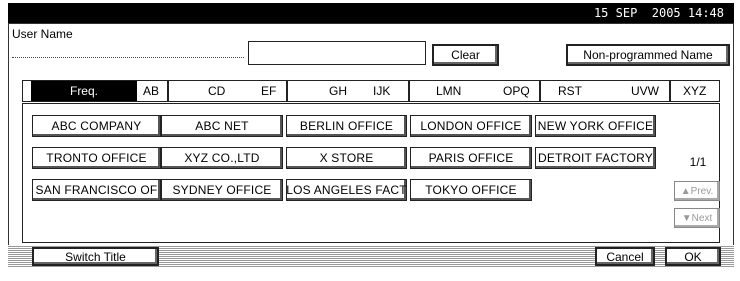 Image resolution: width=740 pixels, height=281 pixels. Describe the element at coordinates (451, 91) in the screenshot. I see `tab-lmn: LMN` at that location.